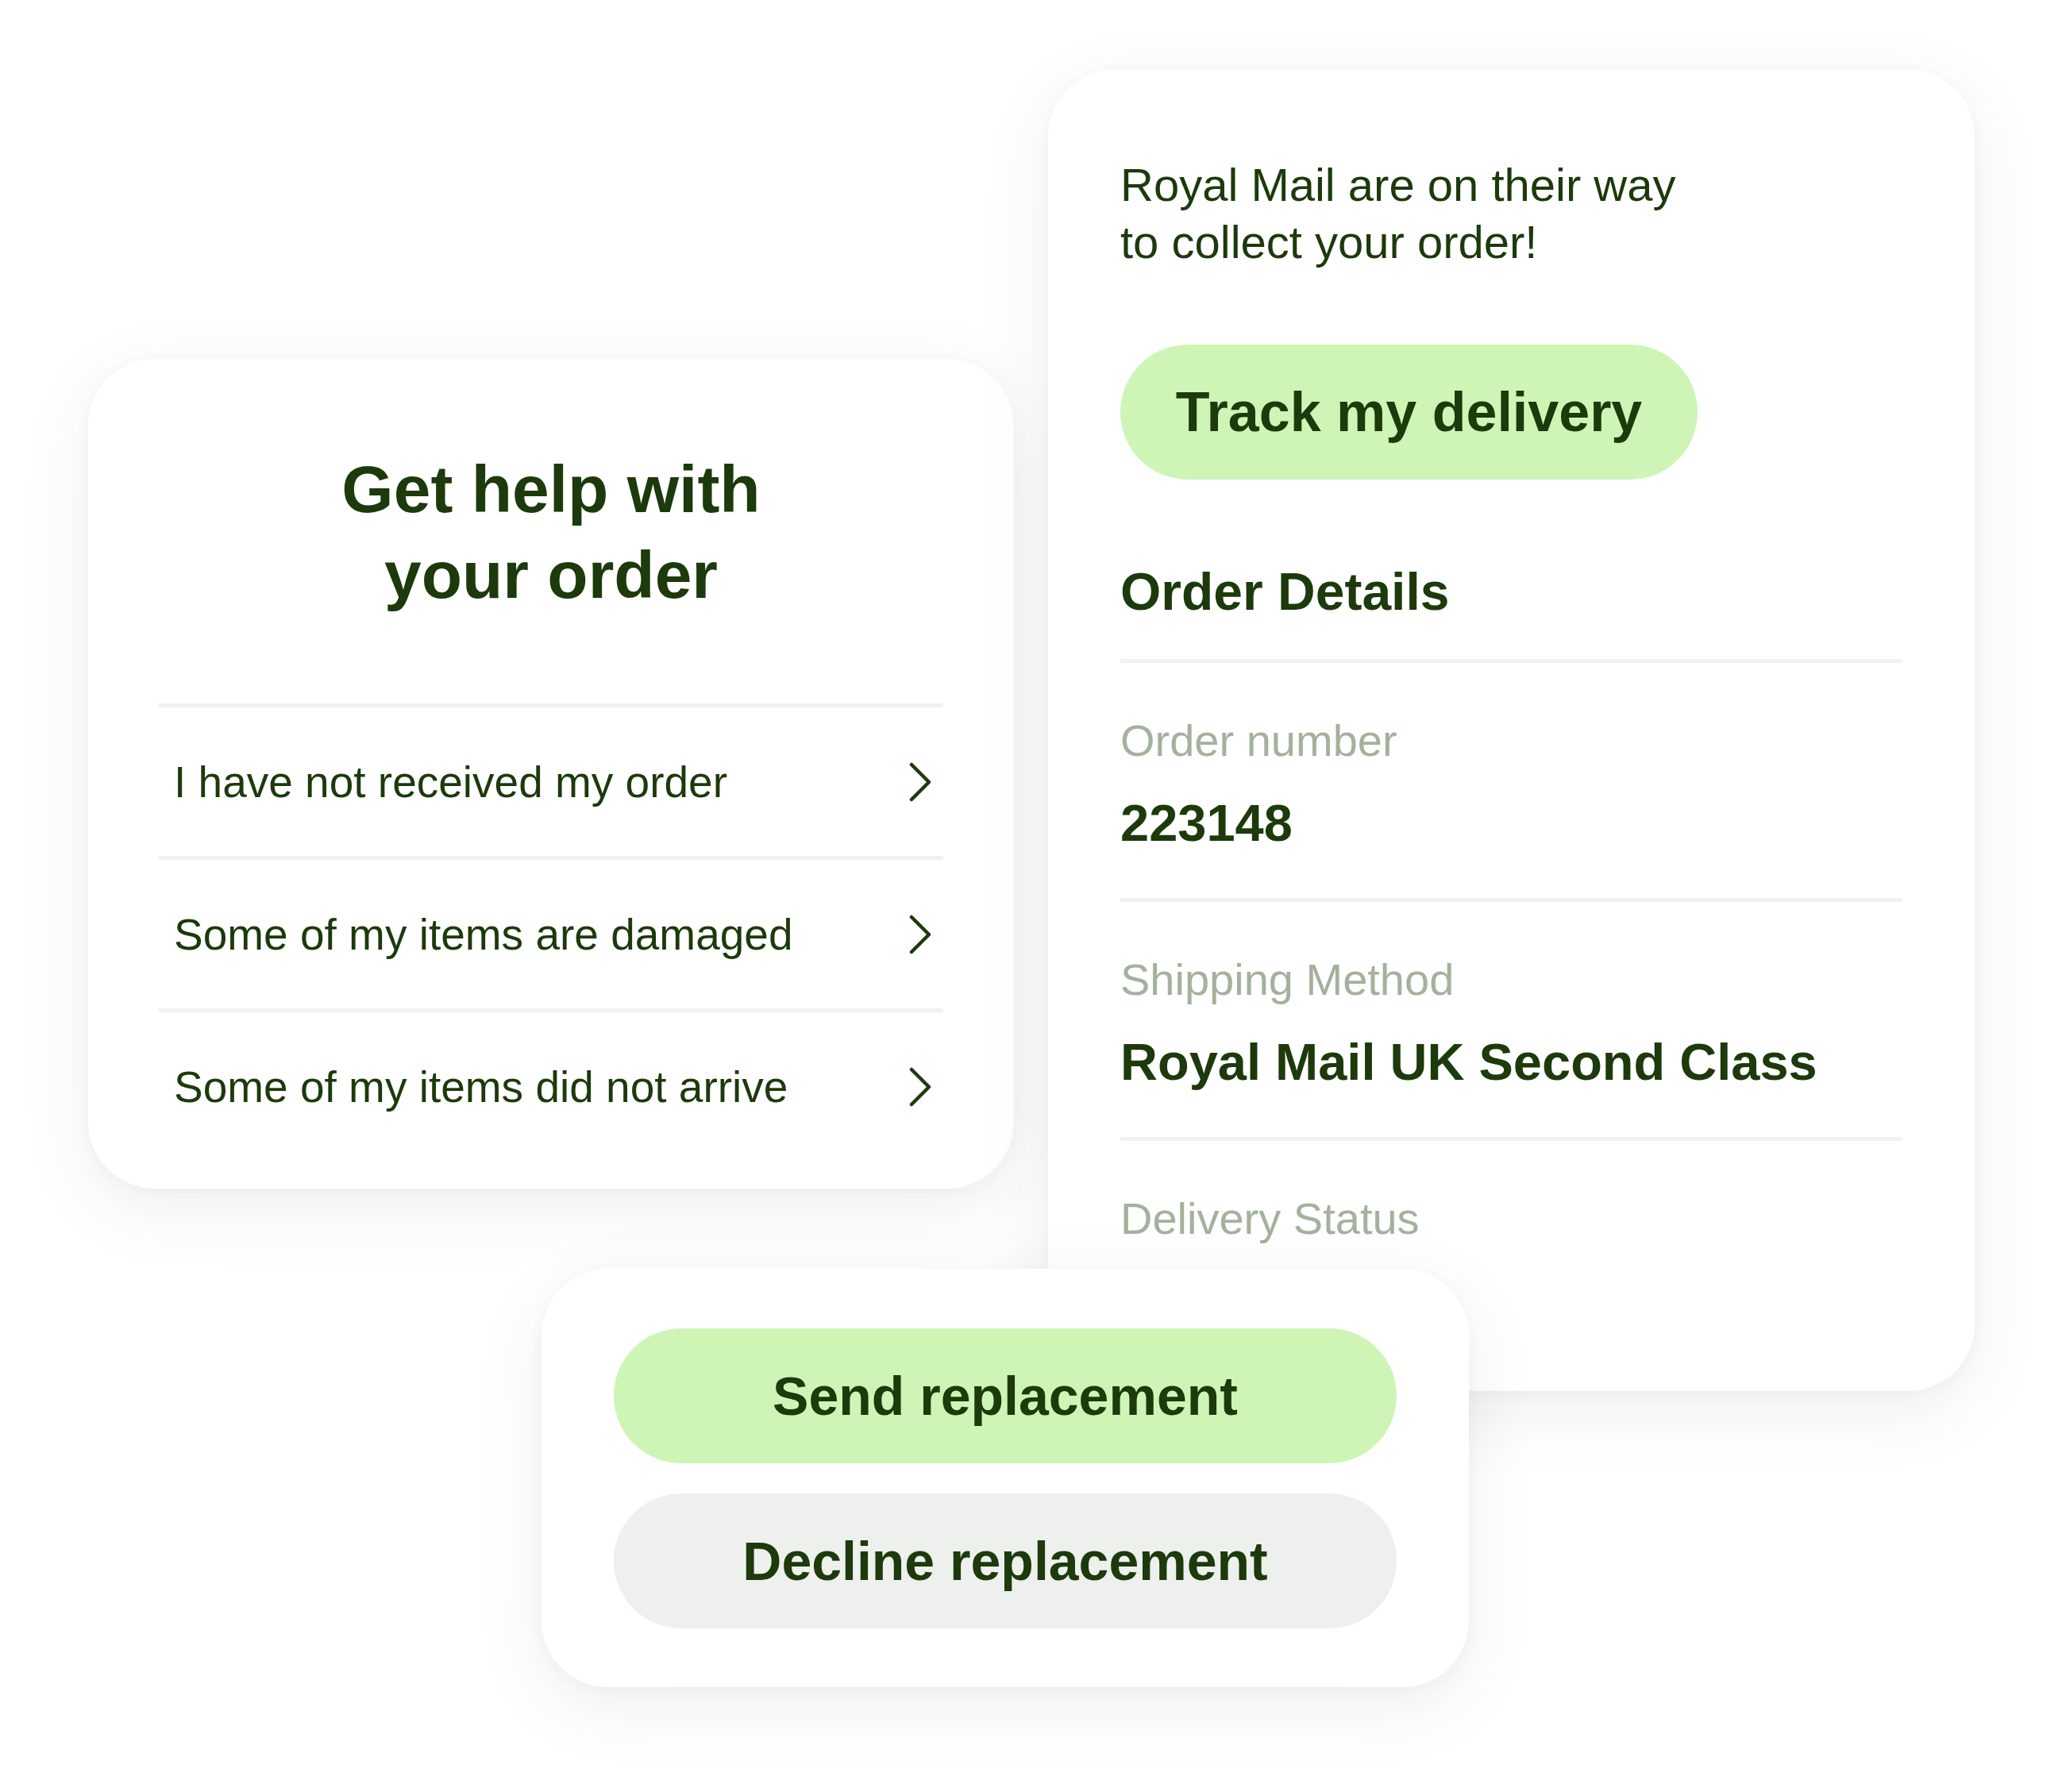 The height and width of the screenshot is (1792, 2062). Describe the element at coordinates (1285, 591) in the screenshot. I see `order-details-heading: Order Details` at that location.